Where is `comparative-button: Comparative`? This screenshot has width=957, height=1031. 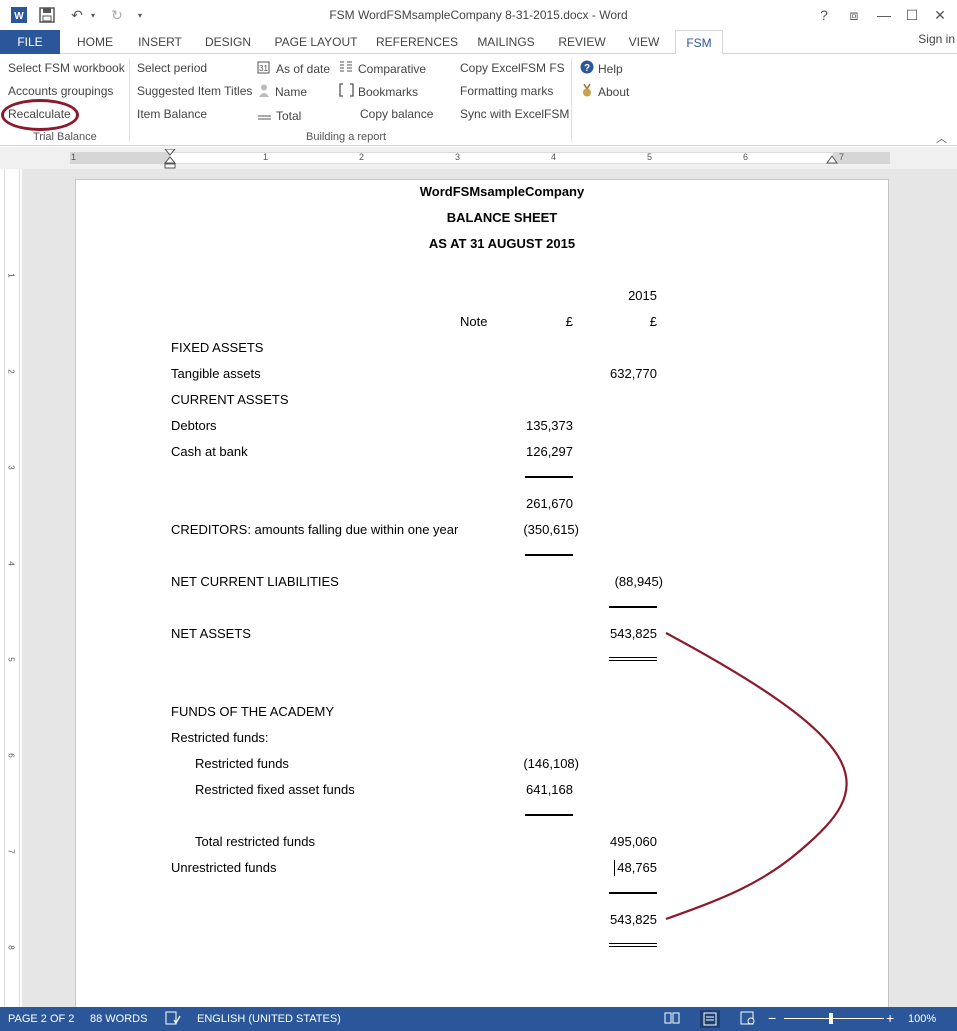 comparative-button: Comparative is located at coordinates (382, 68).